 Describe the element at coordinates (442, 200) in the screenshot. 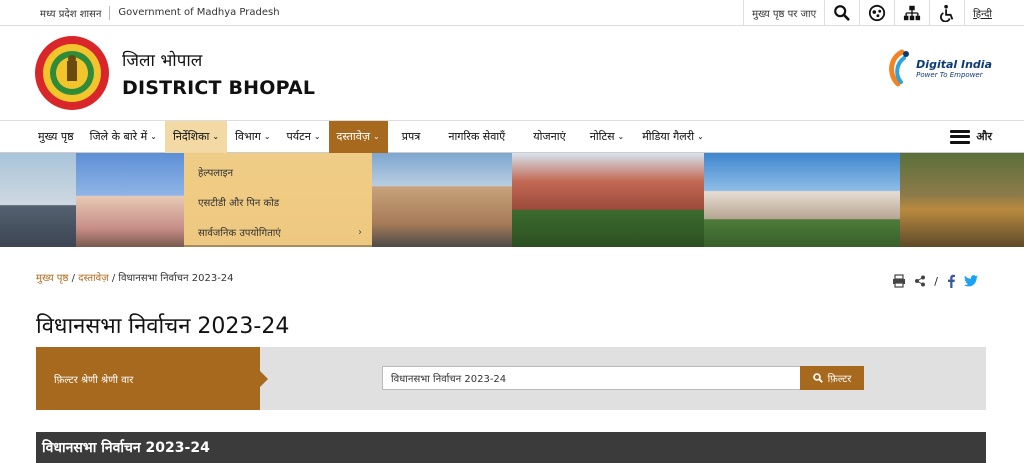

I see `banner-photo-station` at that location.